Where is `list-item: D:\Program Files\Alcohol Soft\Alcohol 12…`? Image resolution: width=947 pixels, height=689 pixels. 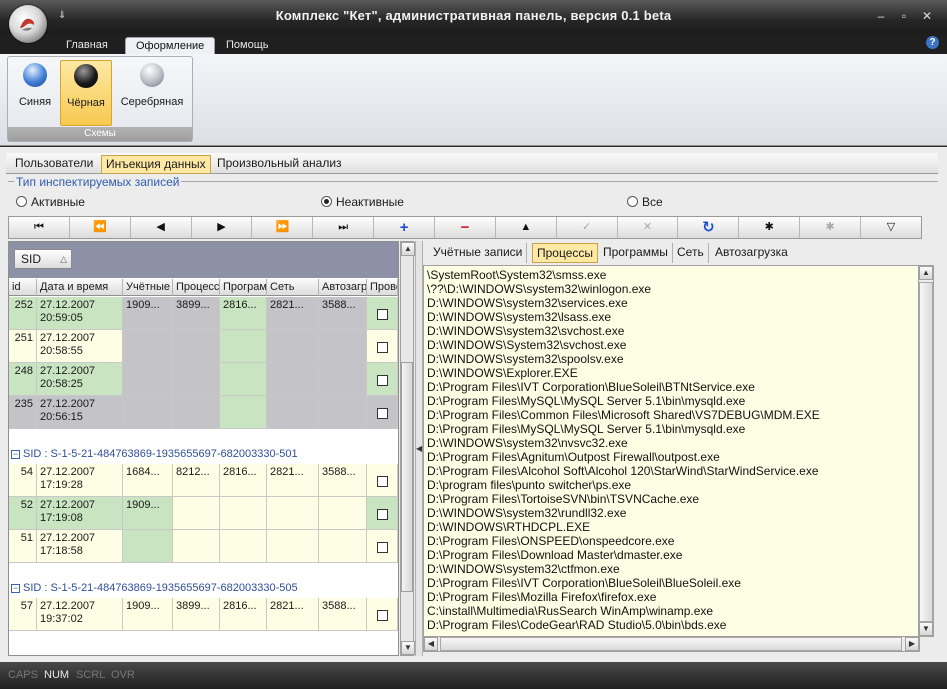 list-item: D:\Program Files\Alcohol Soft\Alcohol 12… is located at coordinates (671, 471).